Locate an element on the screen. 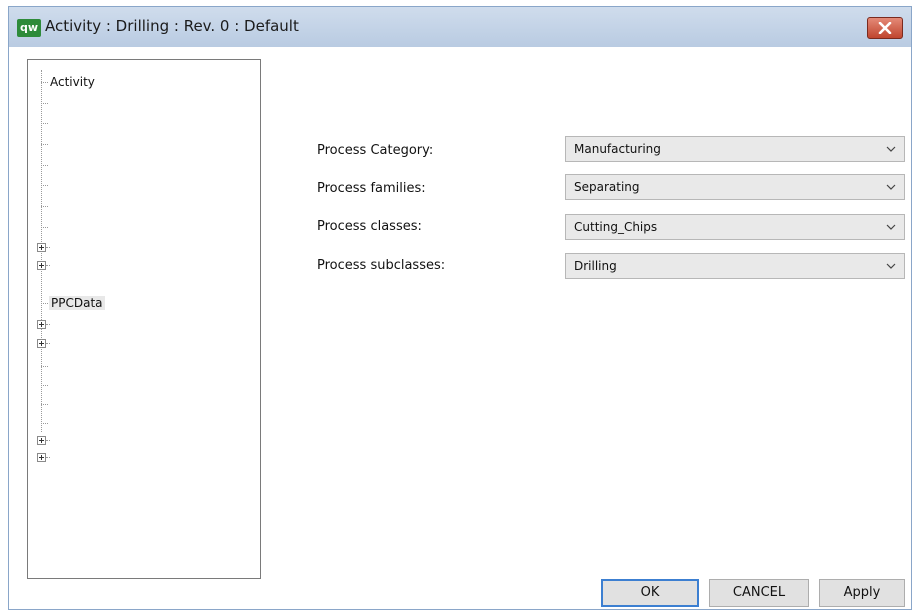  process-classes-select: Cutting_Chips is located at coordinates (735, 227).